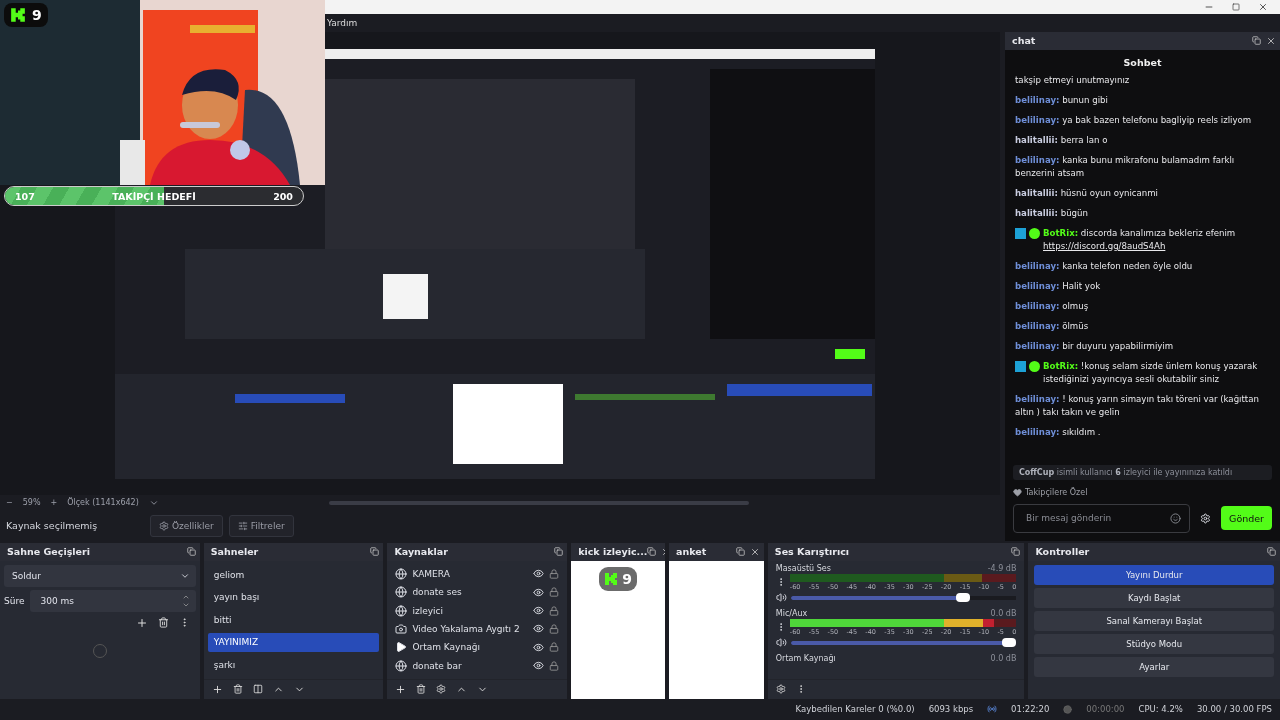 This screenshot has width=1280, height=720. Describe the element at coordinates (1205, 518) in the screenshot. I see `settings-icon` at that location.